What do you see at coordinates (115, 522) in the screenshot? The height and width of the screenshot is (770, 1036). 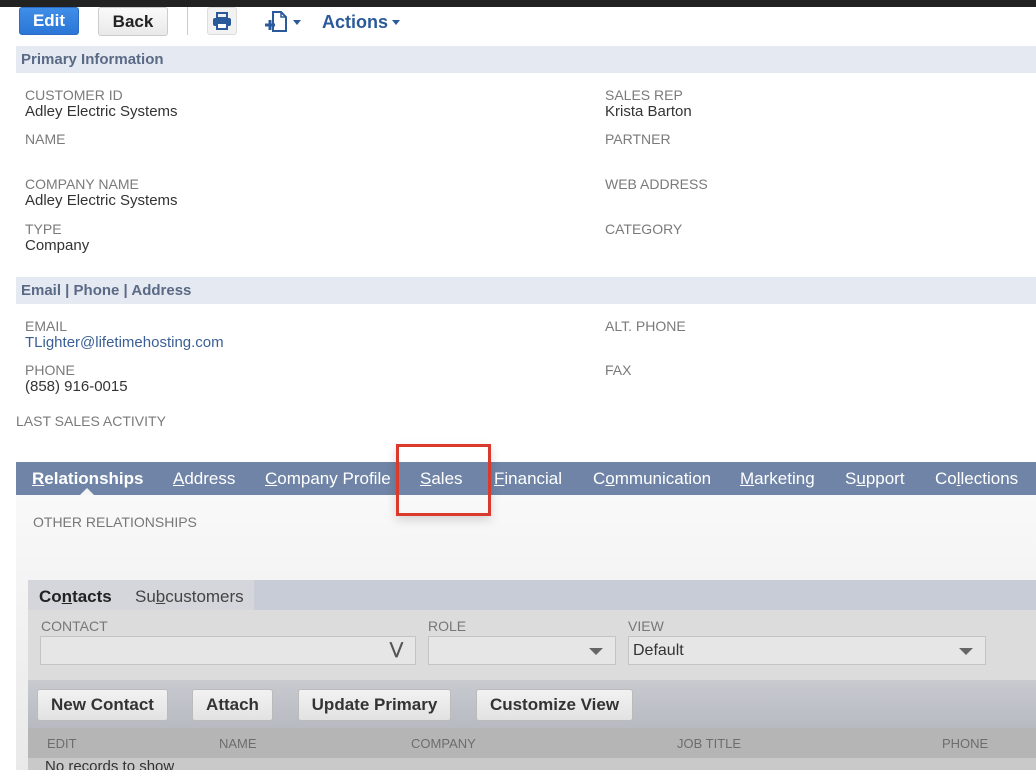 I see `other-relationships-label: OTHER RELATIONSHIPS` at bounding box center [115, 522].